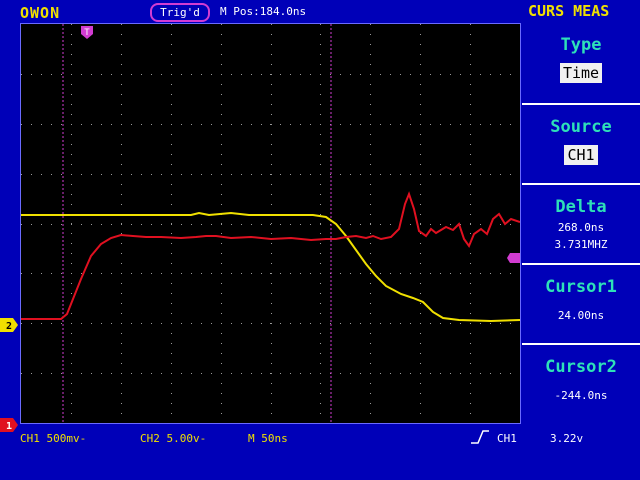 The height and width of the screenshot is (480, 640). I want to click on trigger-time-marker: T, so click(87, 32).